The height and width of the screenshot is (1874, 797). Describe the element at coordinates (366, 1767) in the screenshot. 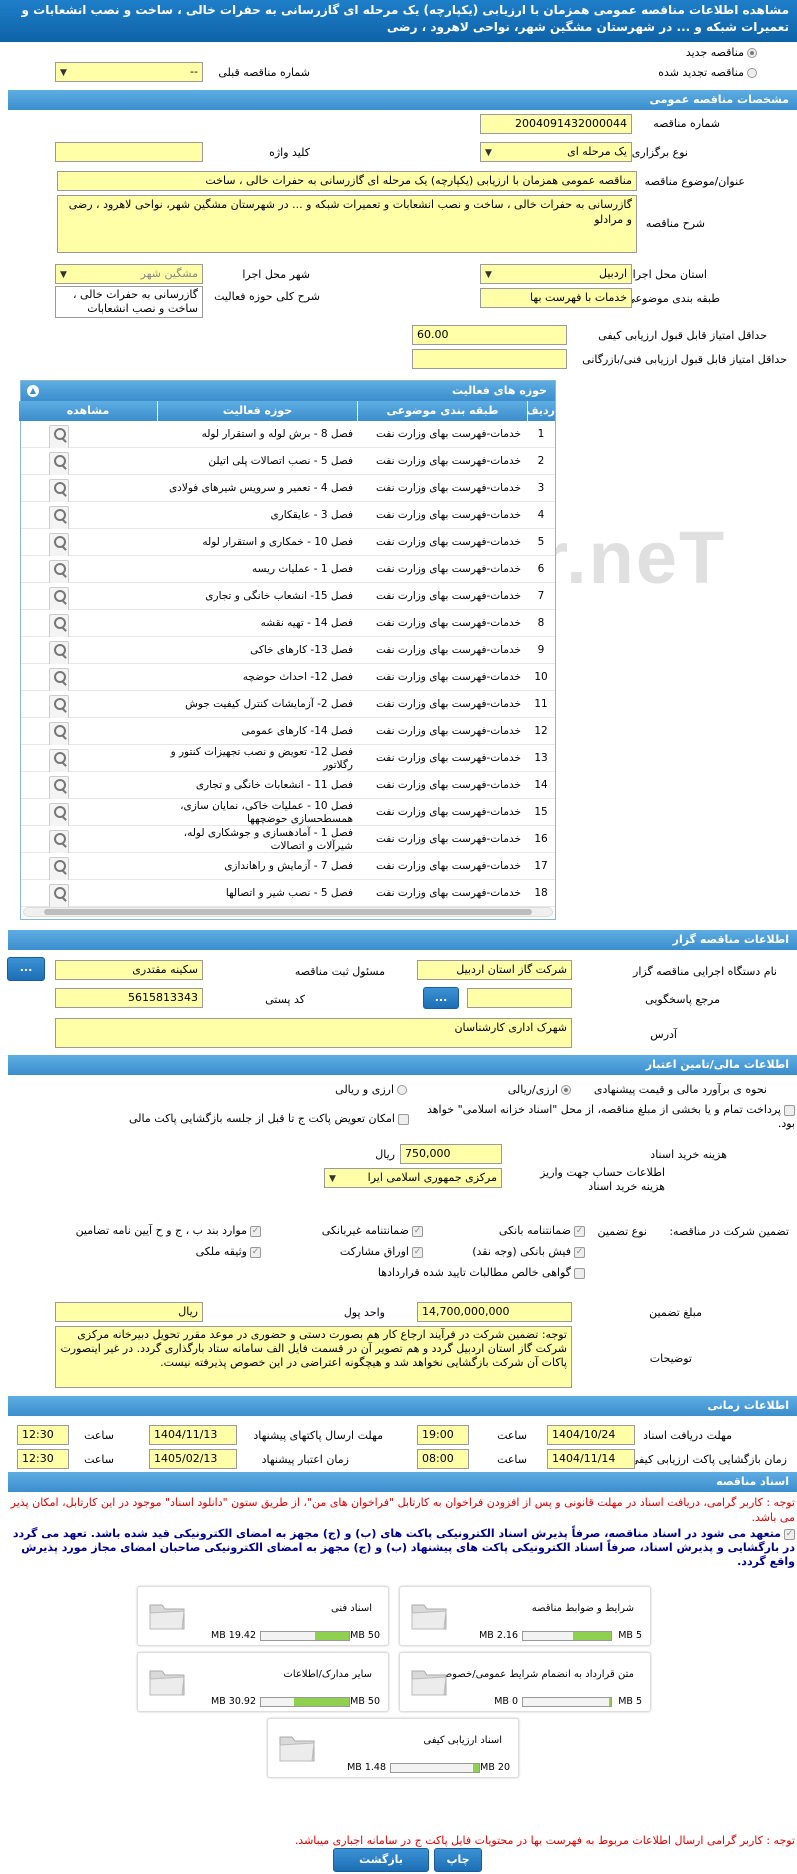

I see `doc-current-size: 1.48 MB` at that location.